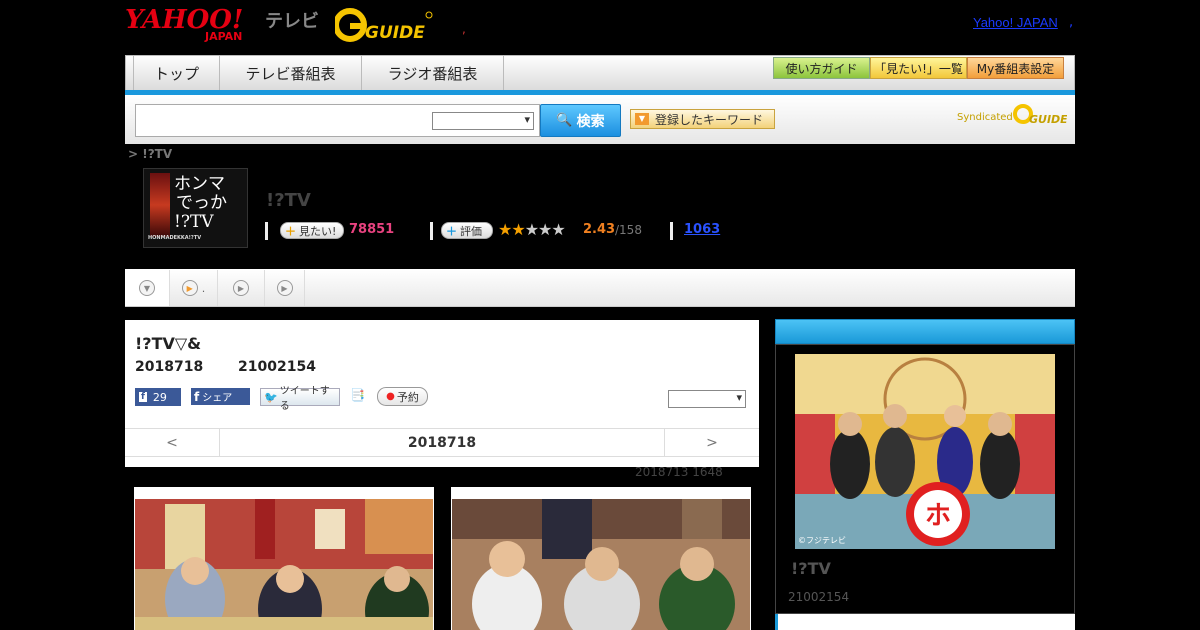 This screenshot has width=1200, height=630. I want to click on article-select, so click(707, 399).